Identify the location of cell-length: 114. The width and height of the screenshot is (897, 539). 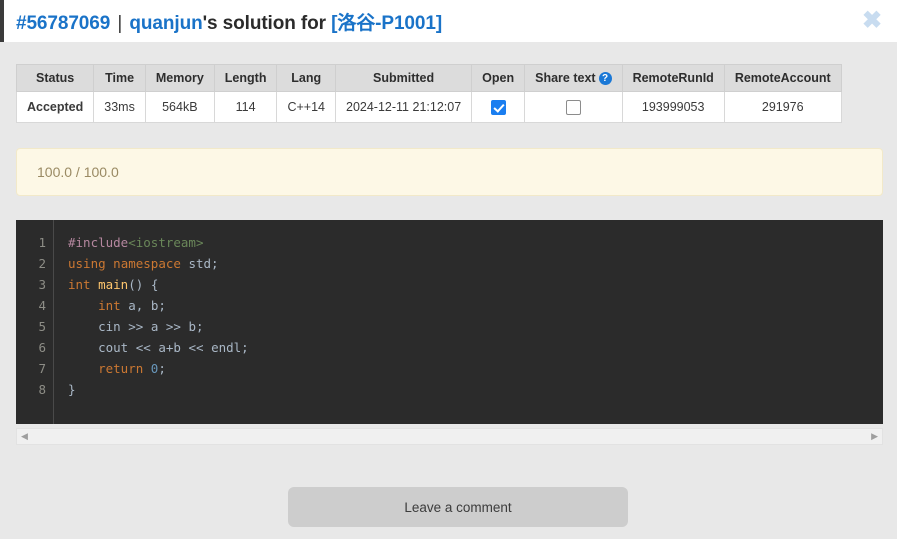
(245, 107).